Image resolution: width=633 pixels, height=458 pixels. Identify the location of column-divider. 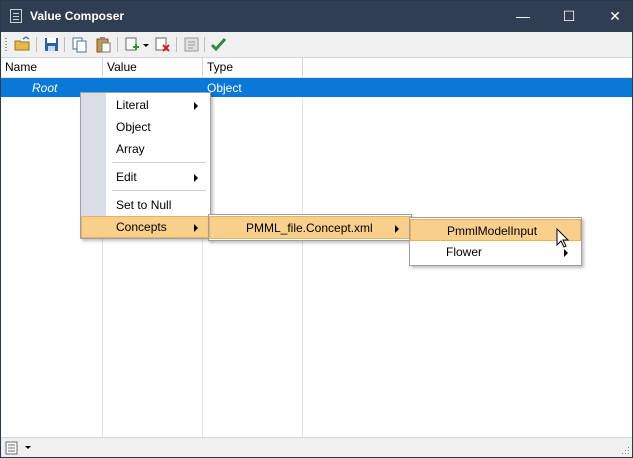
(302, 257).